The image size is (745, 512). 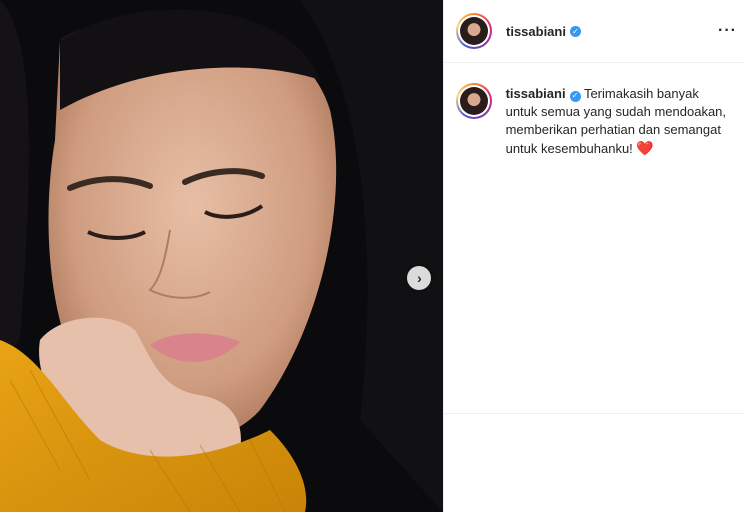 What do you see at coordinates (727, 31) in the screenshot?
I see `more-horizontal-icon: ···` at bounding box center [727, 31].